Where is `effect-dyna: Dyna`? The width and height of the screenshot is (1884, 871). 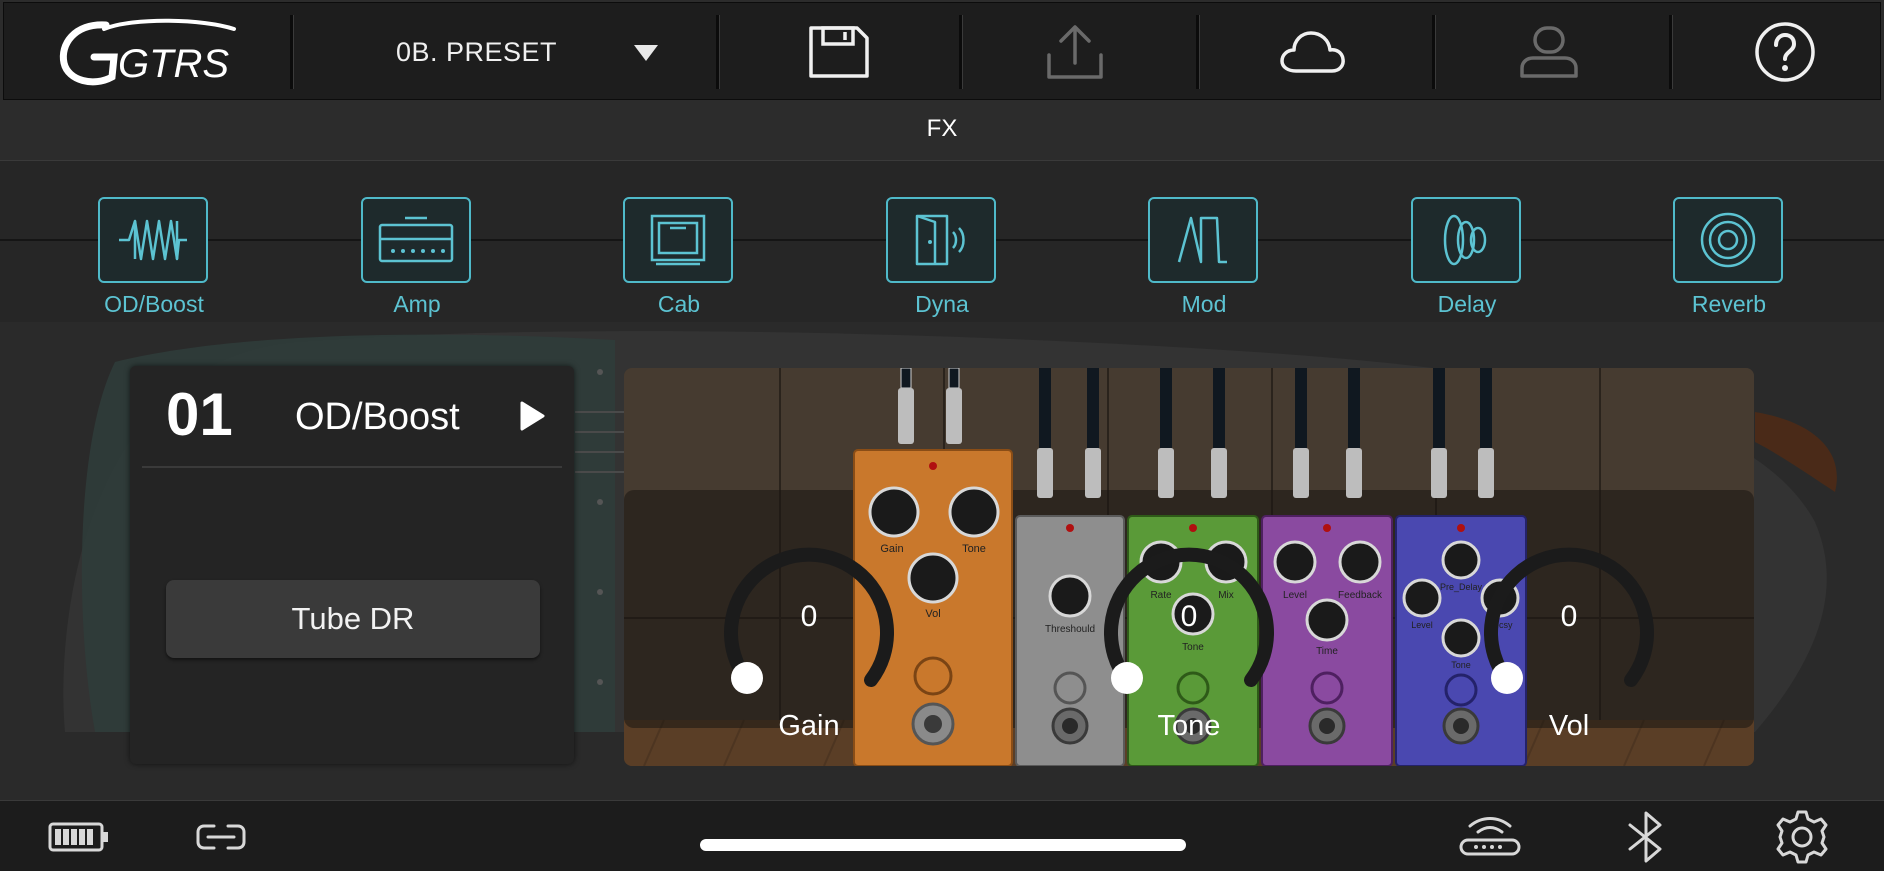 effect-dyna: Dyna is located at coordinates (942, 257).